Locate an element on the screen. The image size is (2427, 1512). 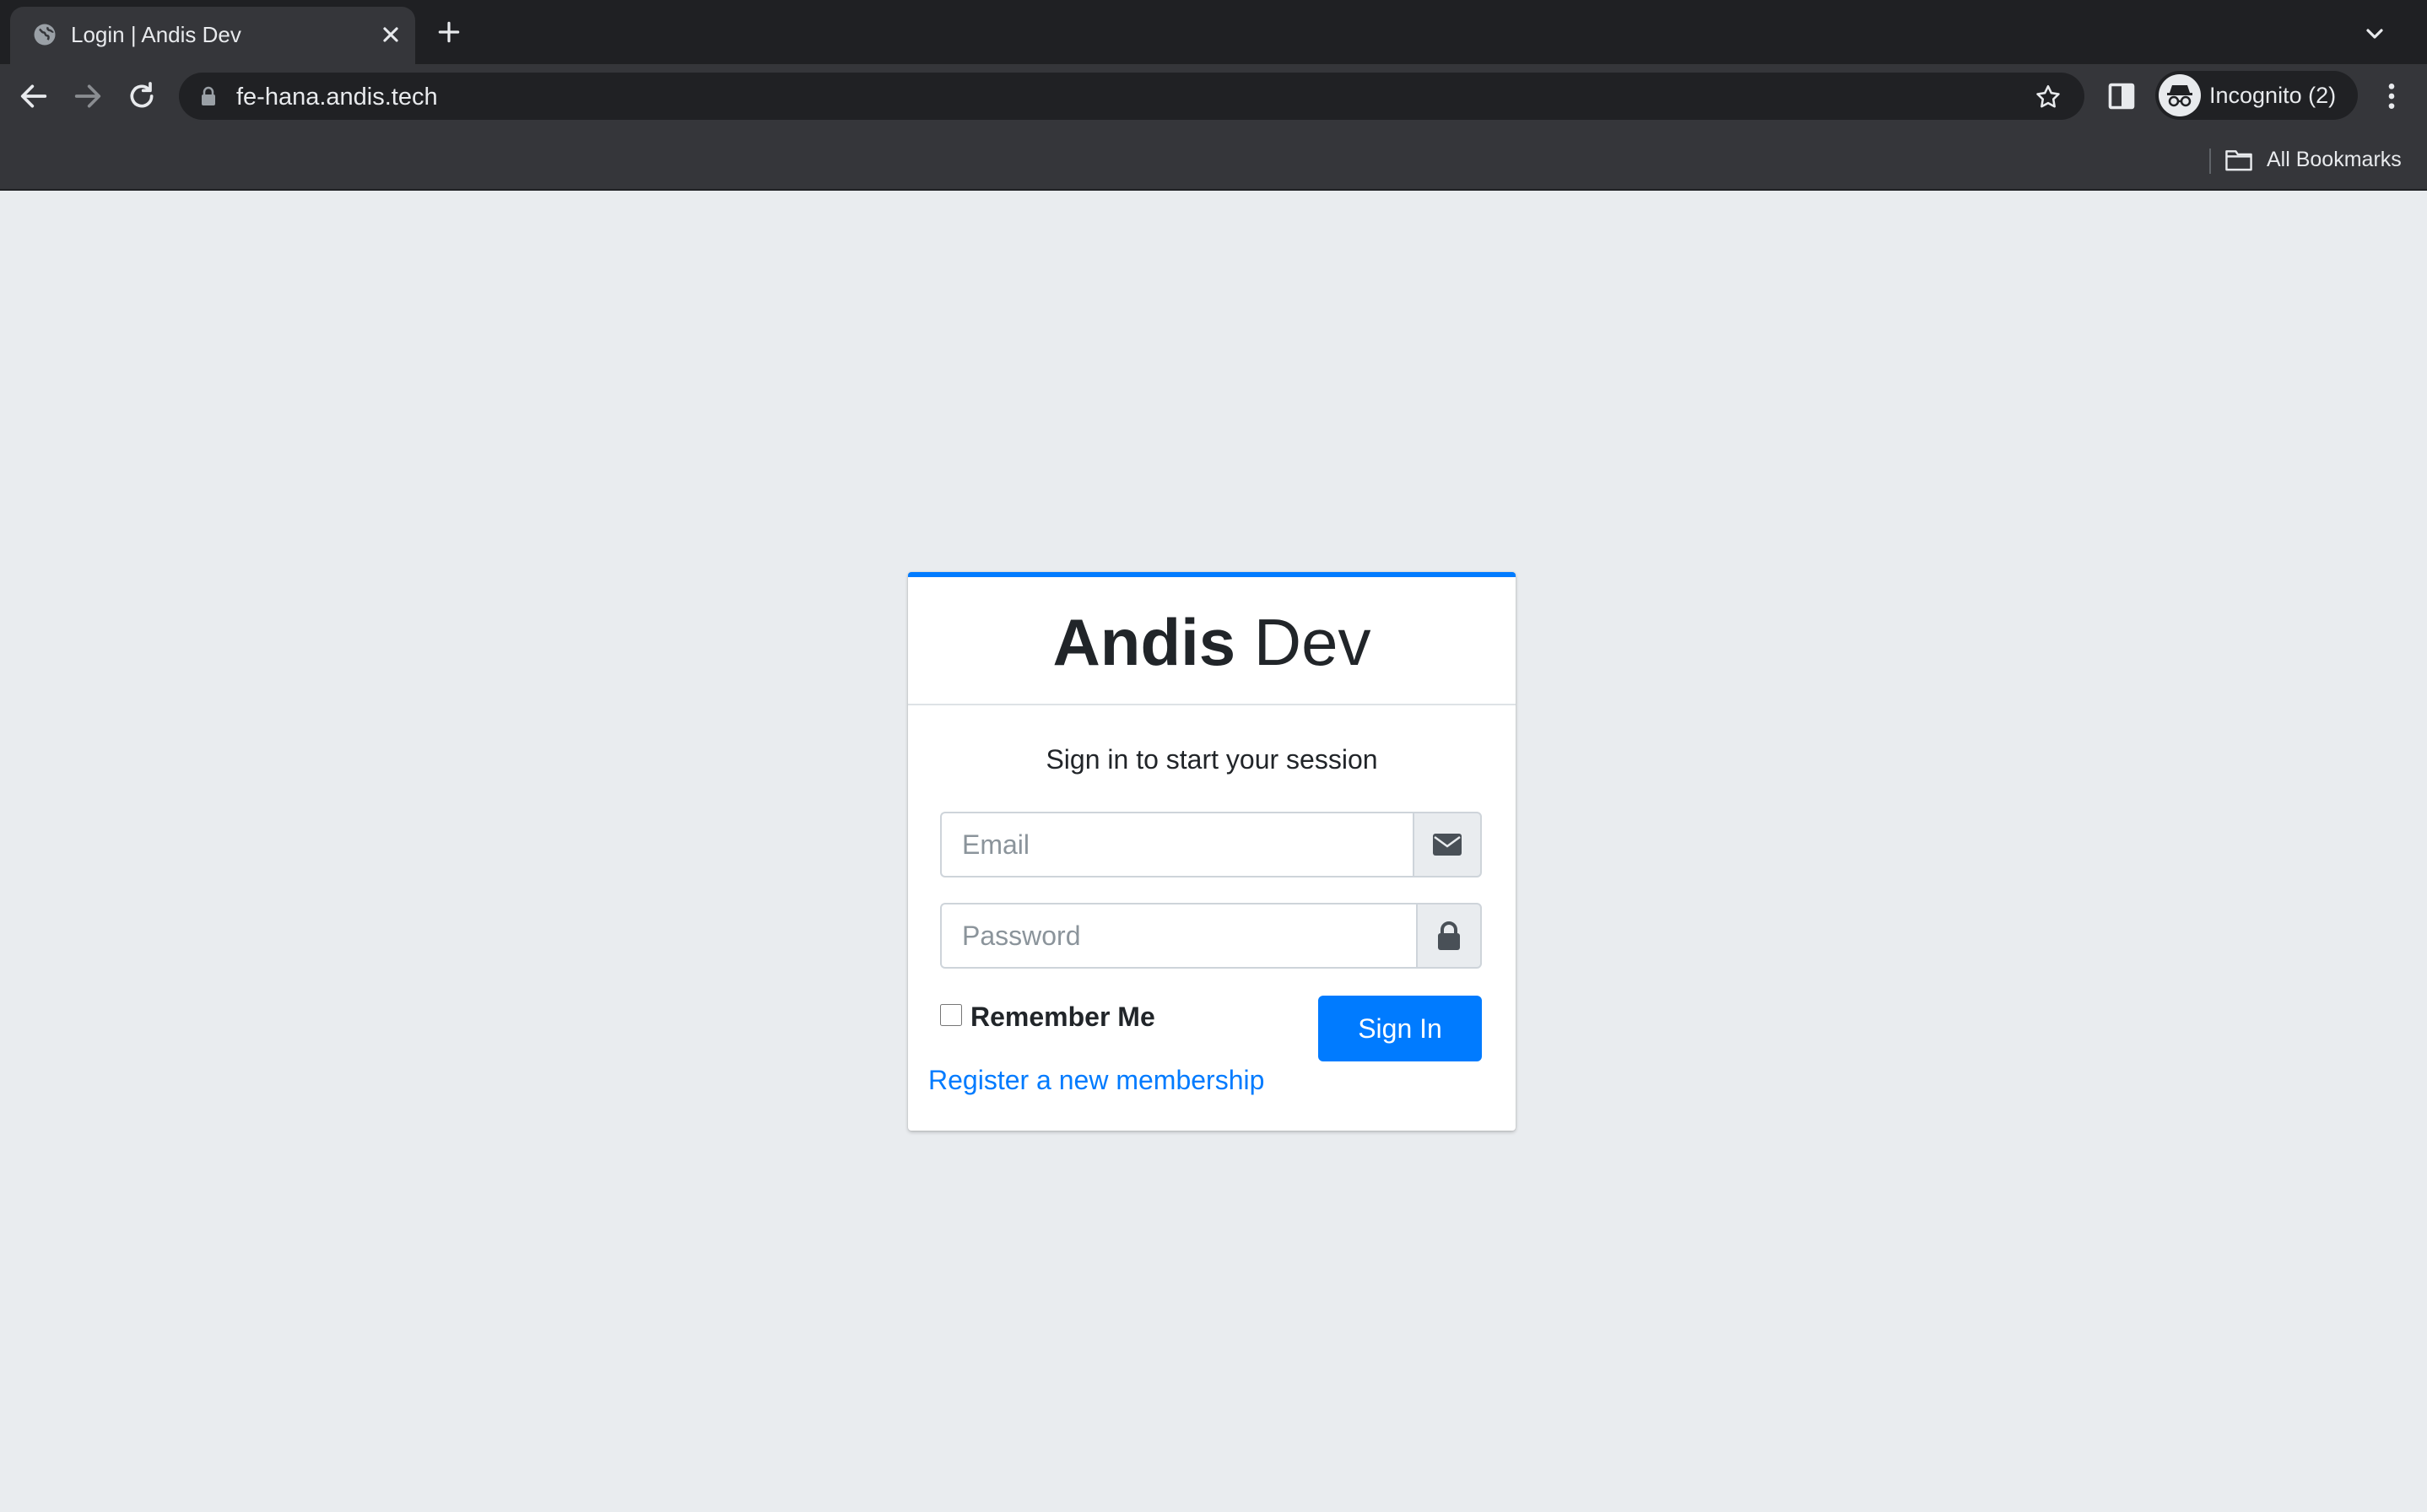
bookmarks-bar: All Bookmarks is located at coordinates (1213, 159).